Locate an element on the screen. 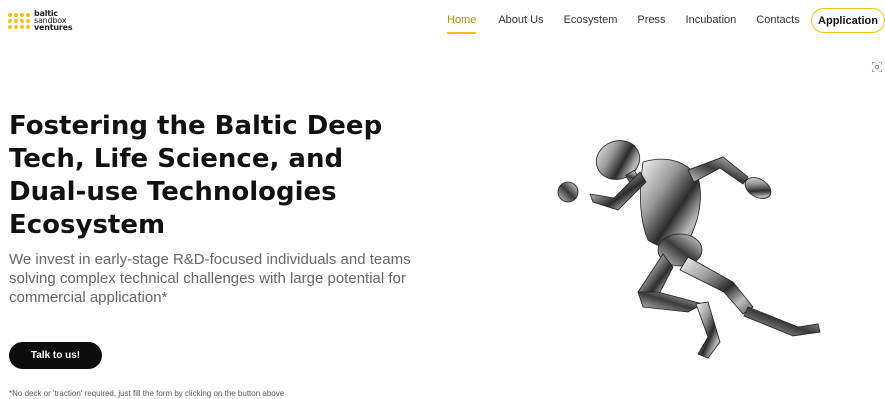 This screenshot has height=399, width=885. nav-press: Press is located at coordinates (651, 20).